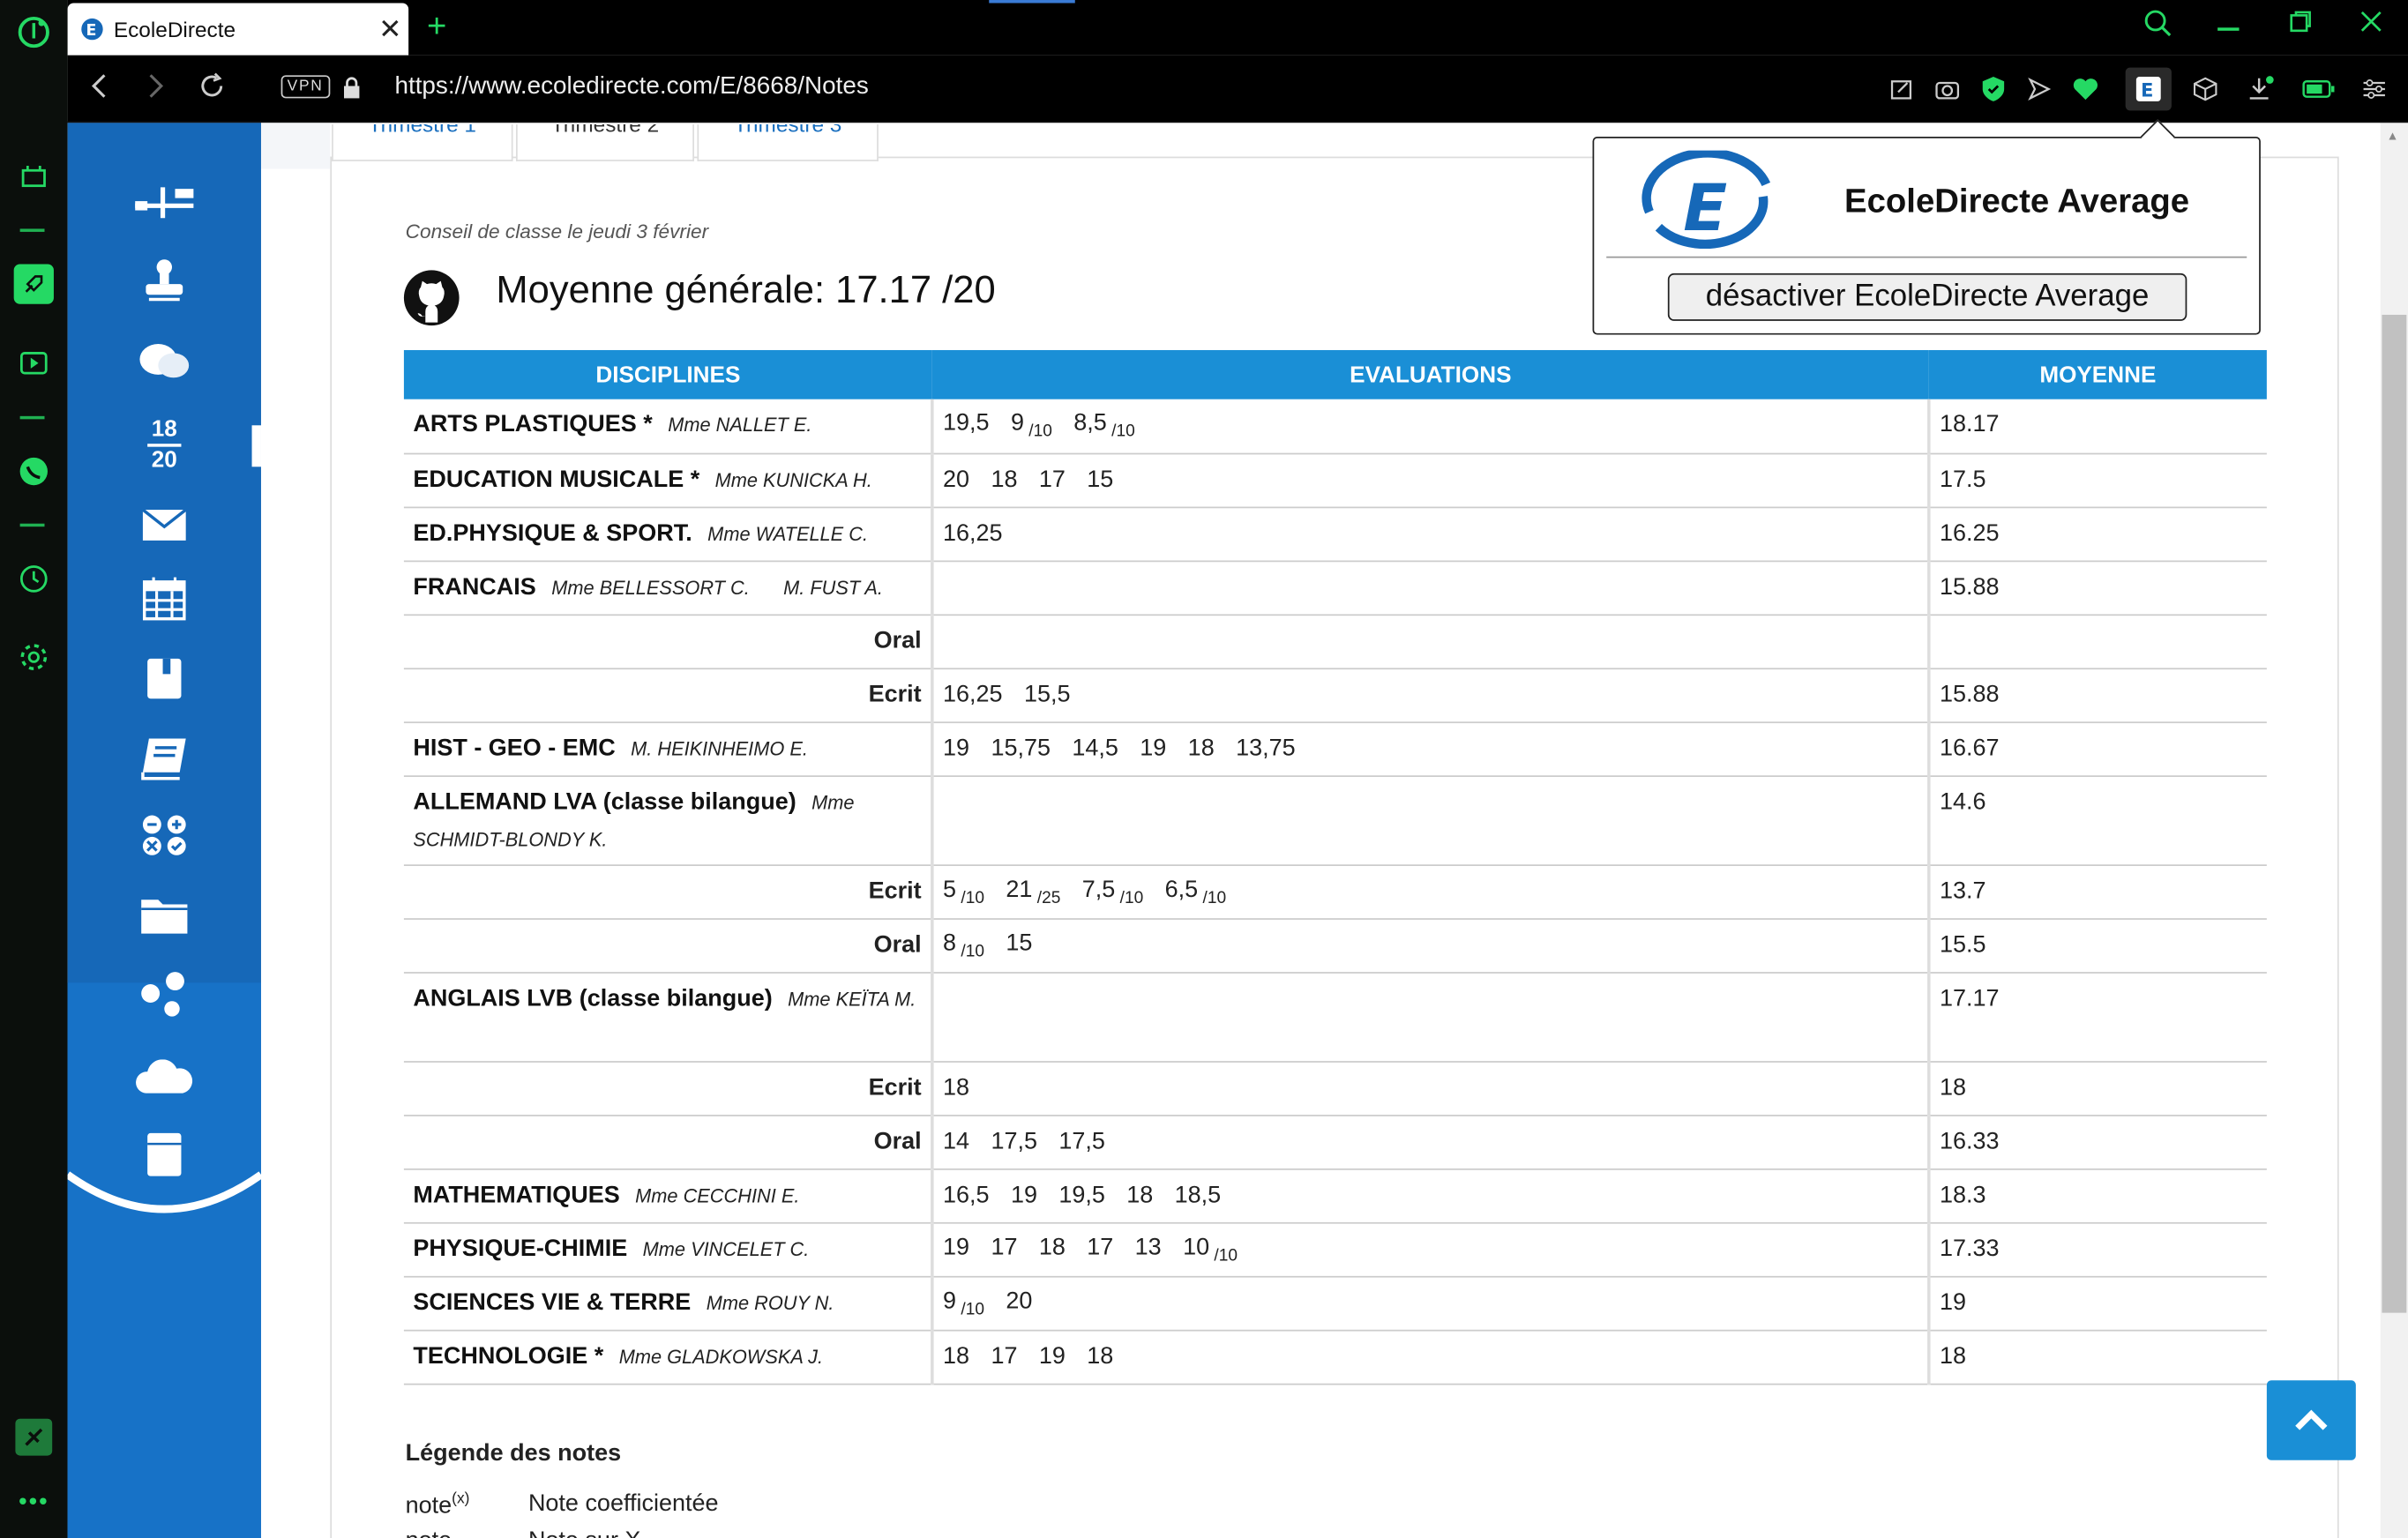  Describe the element at coordinates (1104, 426) in the screenshot. I see `grade-note: 8,5 /10` at that location.